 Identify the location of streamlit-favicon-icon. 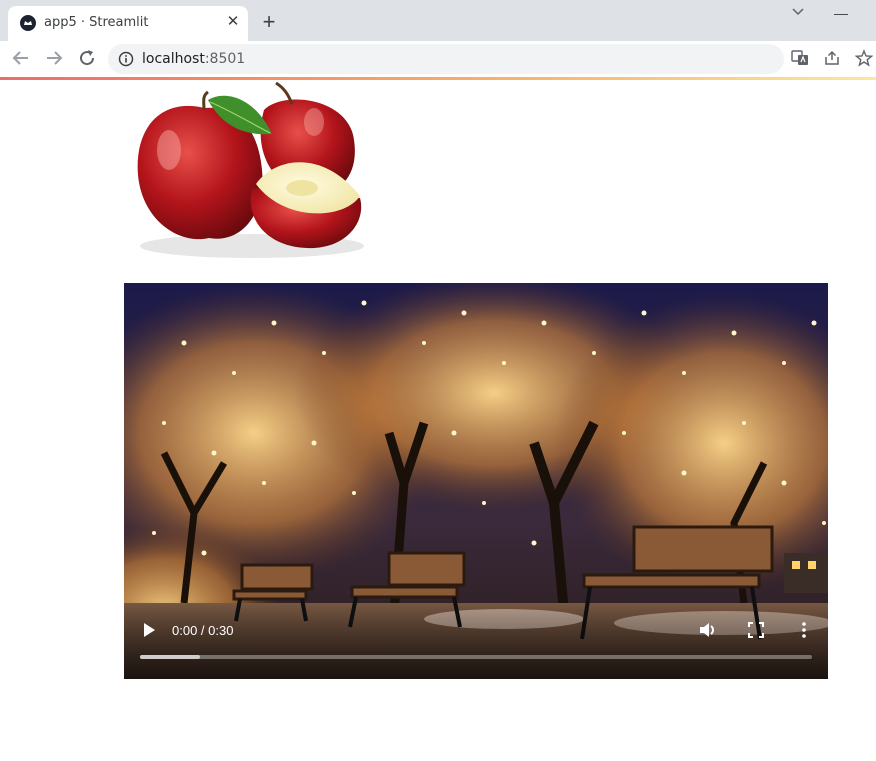
(28, 23).